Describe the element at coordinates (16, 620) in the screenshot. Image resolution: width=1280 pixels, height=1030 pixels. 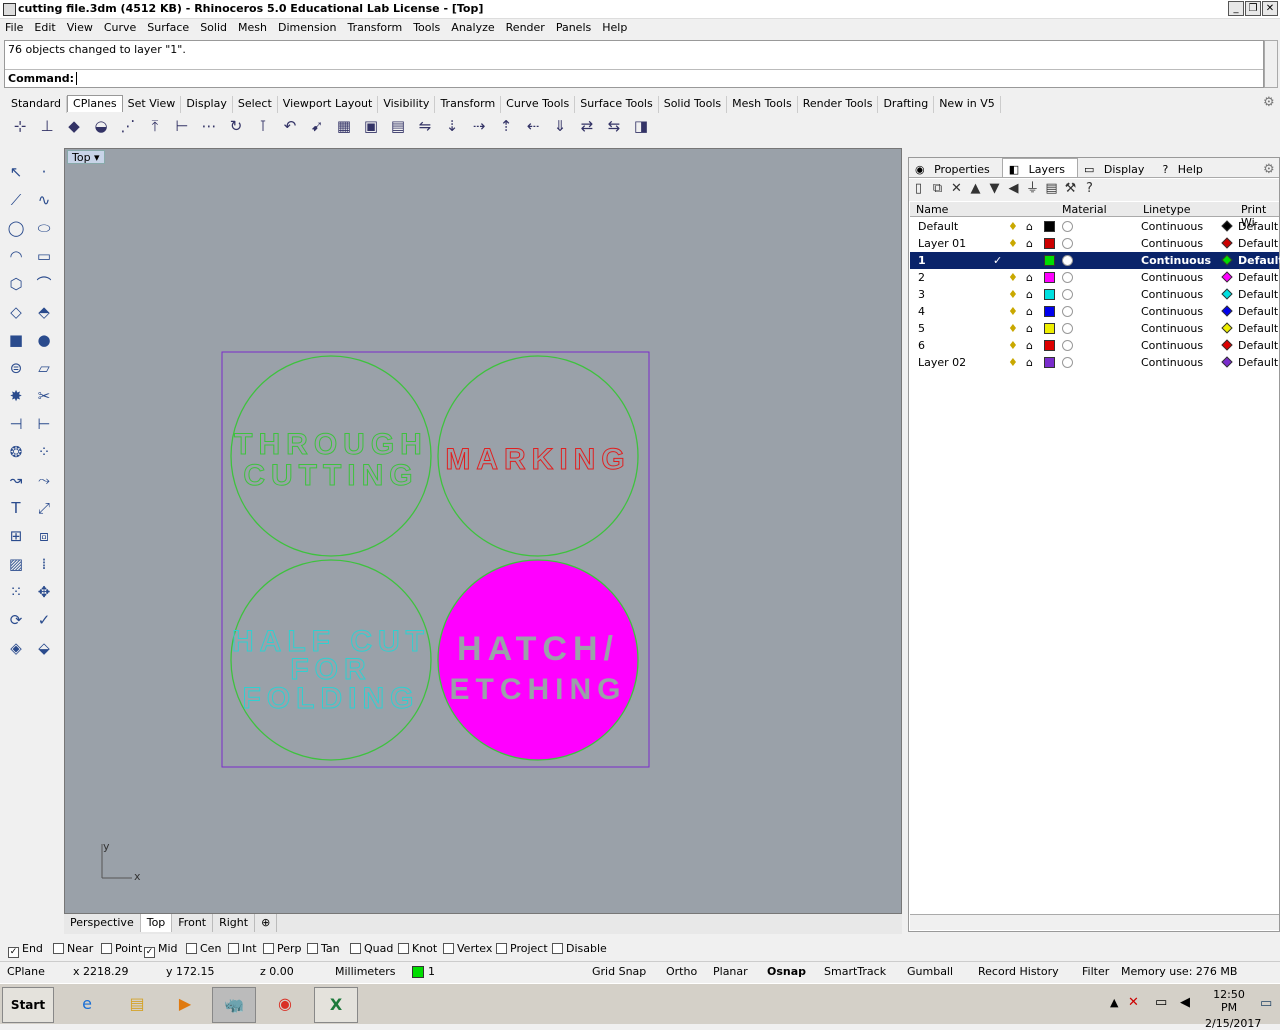
I see `rotate-icon: ⟳` at that location.